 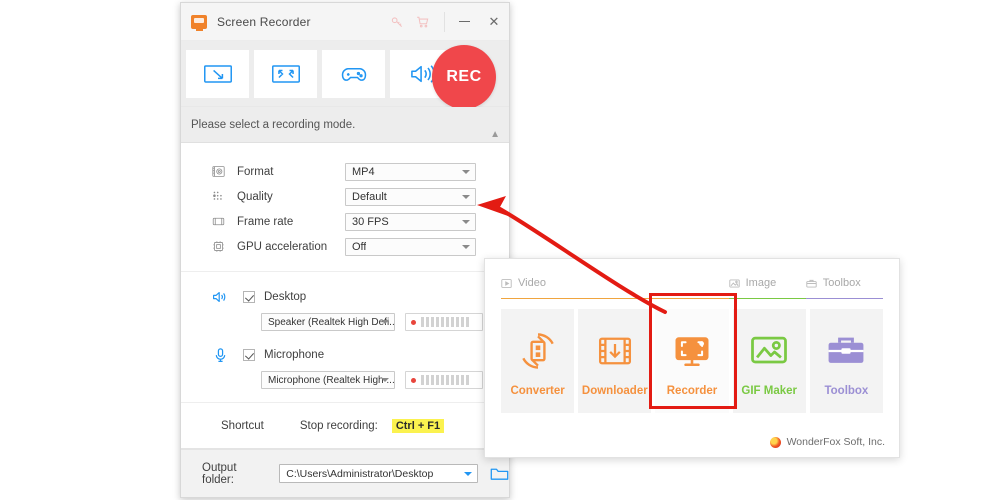 What do you see at coordinates (506, 283) in the screenshot?
I see `video-play-icon` at bounding box center [506, 283].